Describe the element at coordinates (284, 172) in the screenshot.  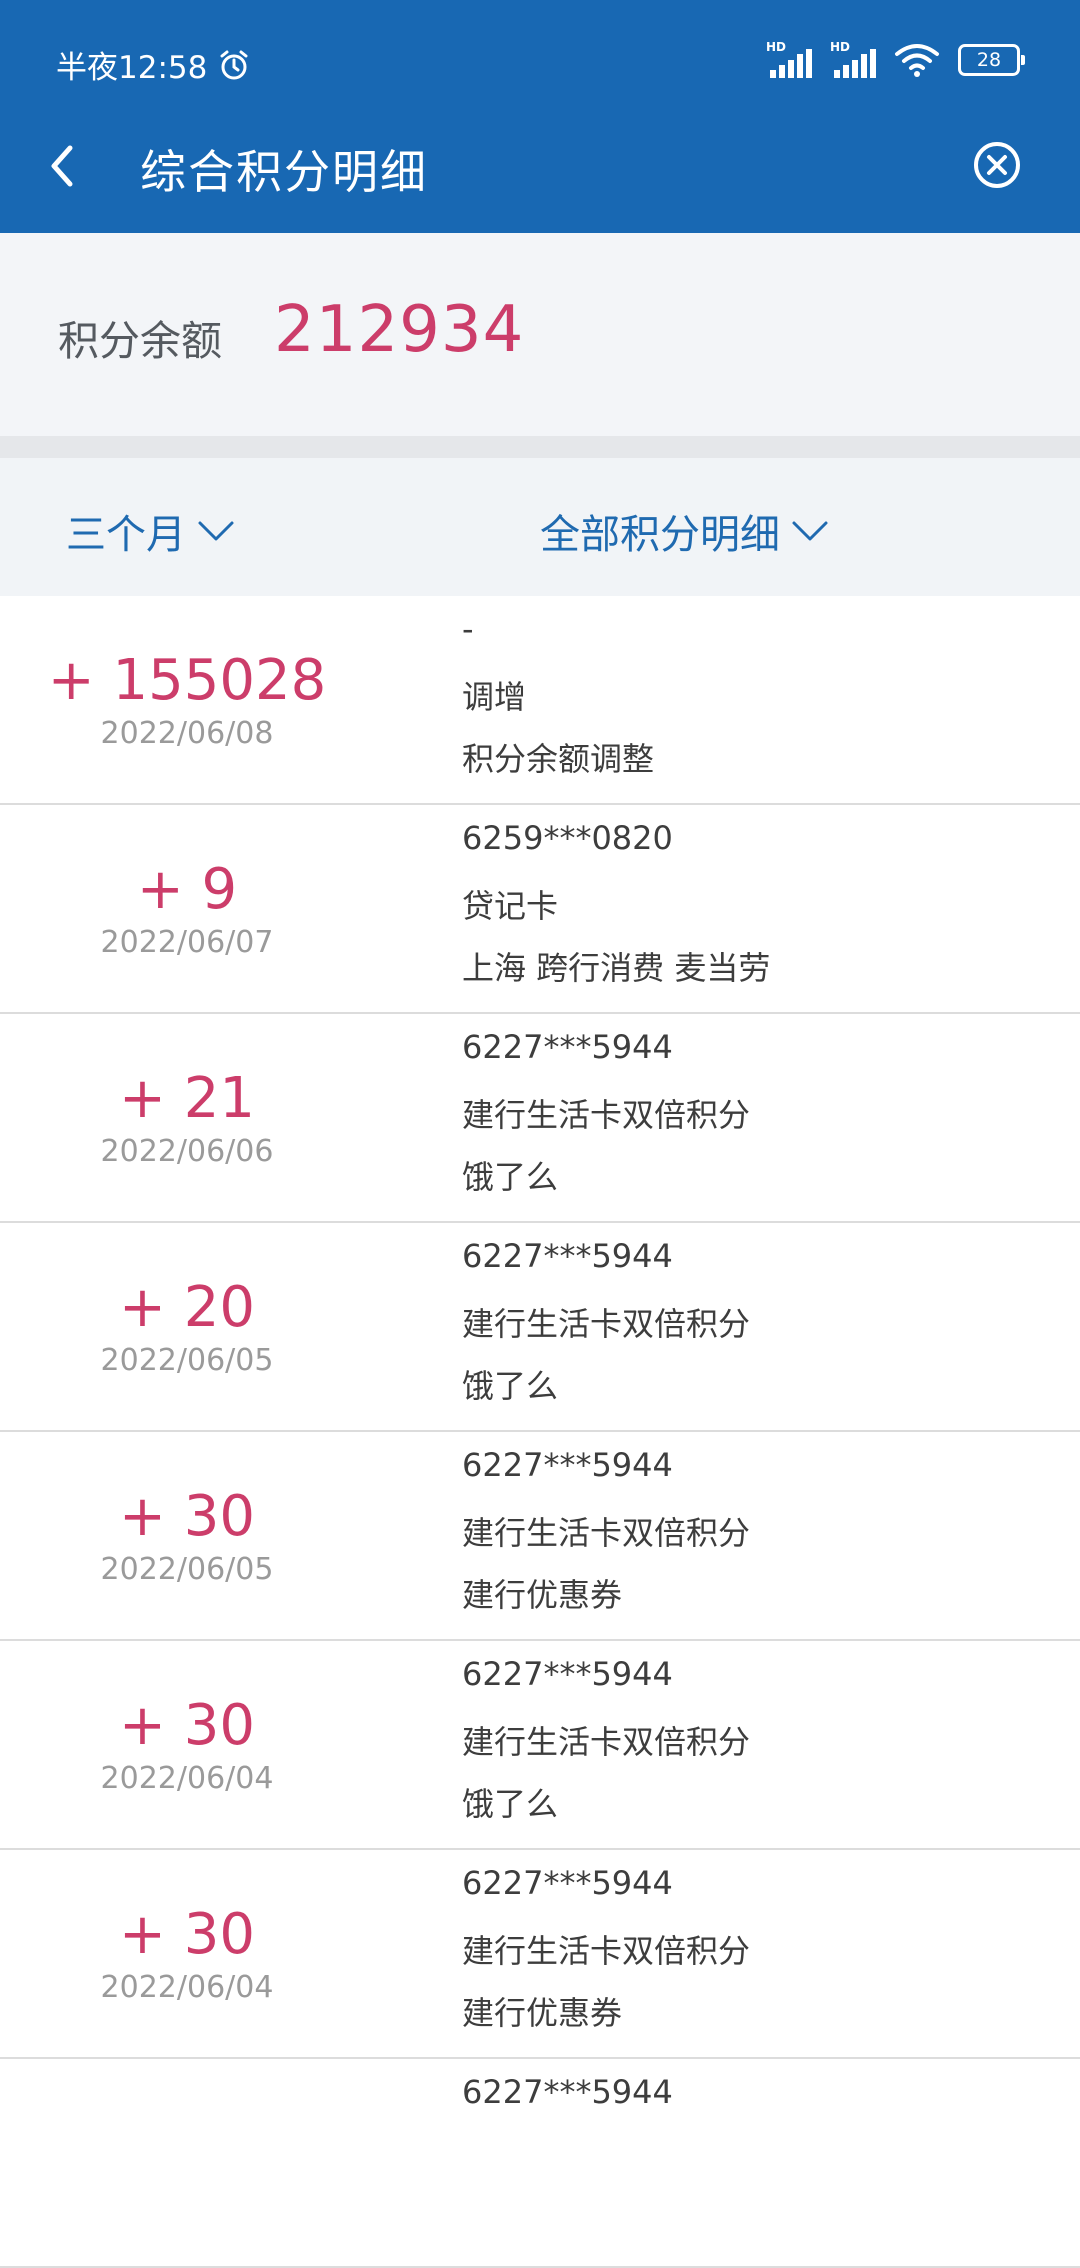
I see `page-title: 综合积分明细` at that location.